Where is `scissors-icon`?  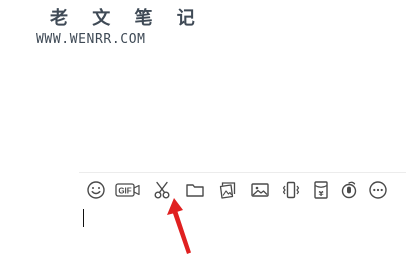 scissors-icon is located at coordinates (162, 190).